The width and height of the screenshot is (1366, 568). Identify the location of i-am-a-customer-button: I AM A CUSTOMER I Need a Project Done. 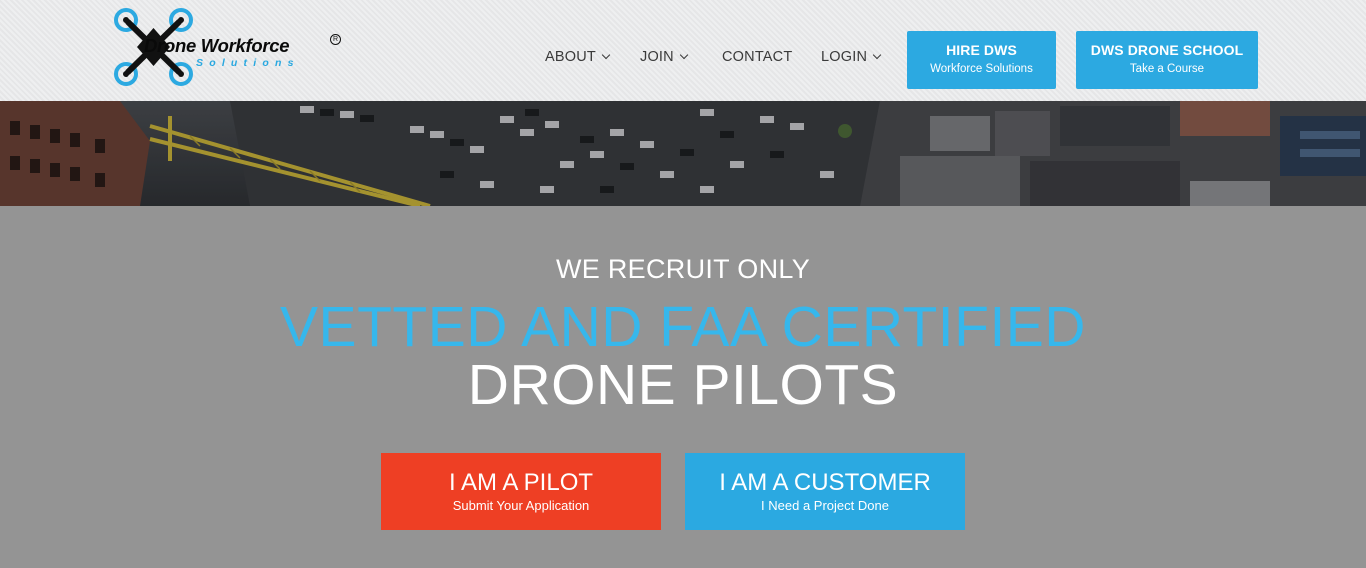
(825, 491).